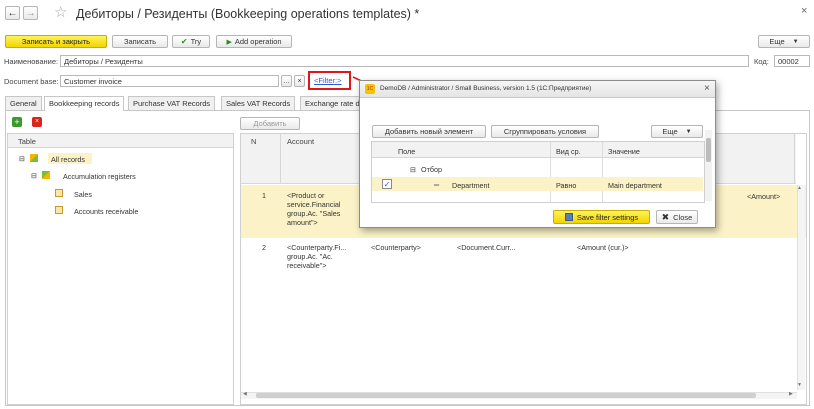 The width and height of the screenshot is (814, 409). Describe the element at coordinates (333, 103) in the screenshot. I see `tab-exchange-rate: Exchange rate di` at that location.